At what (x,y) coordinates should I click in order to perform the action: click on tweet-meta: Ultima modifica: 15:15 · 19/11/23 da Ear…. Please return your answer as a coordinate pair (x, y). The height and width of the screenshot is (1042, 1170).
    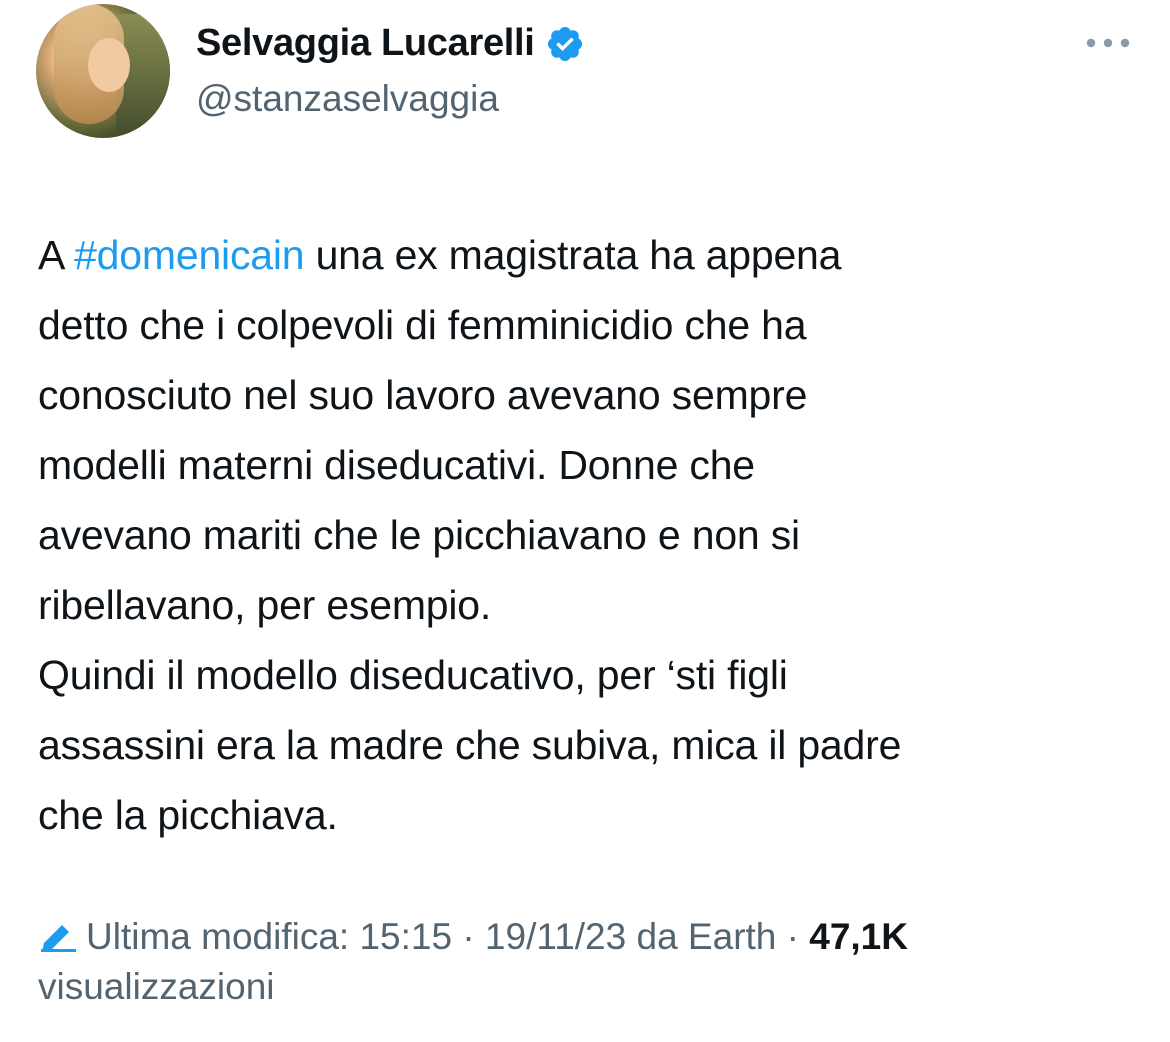
    Looking at the image, I should click on (588, 962).